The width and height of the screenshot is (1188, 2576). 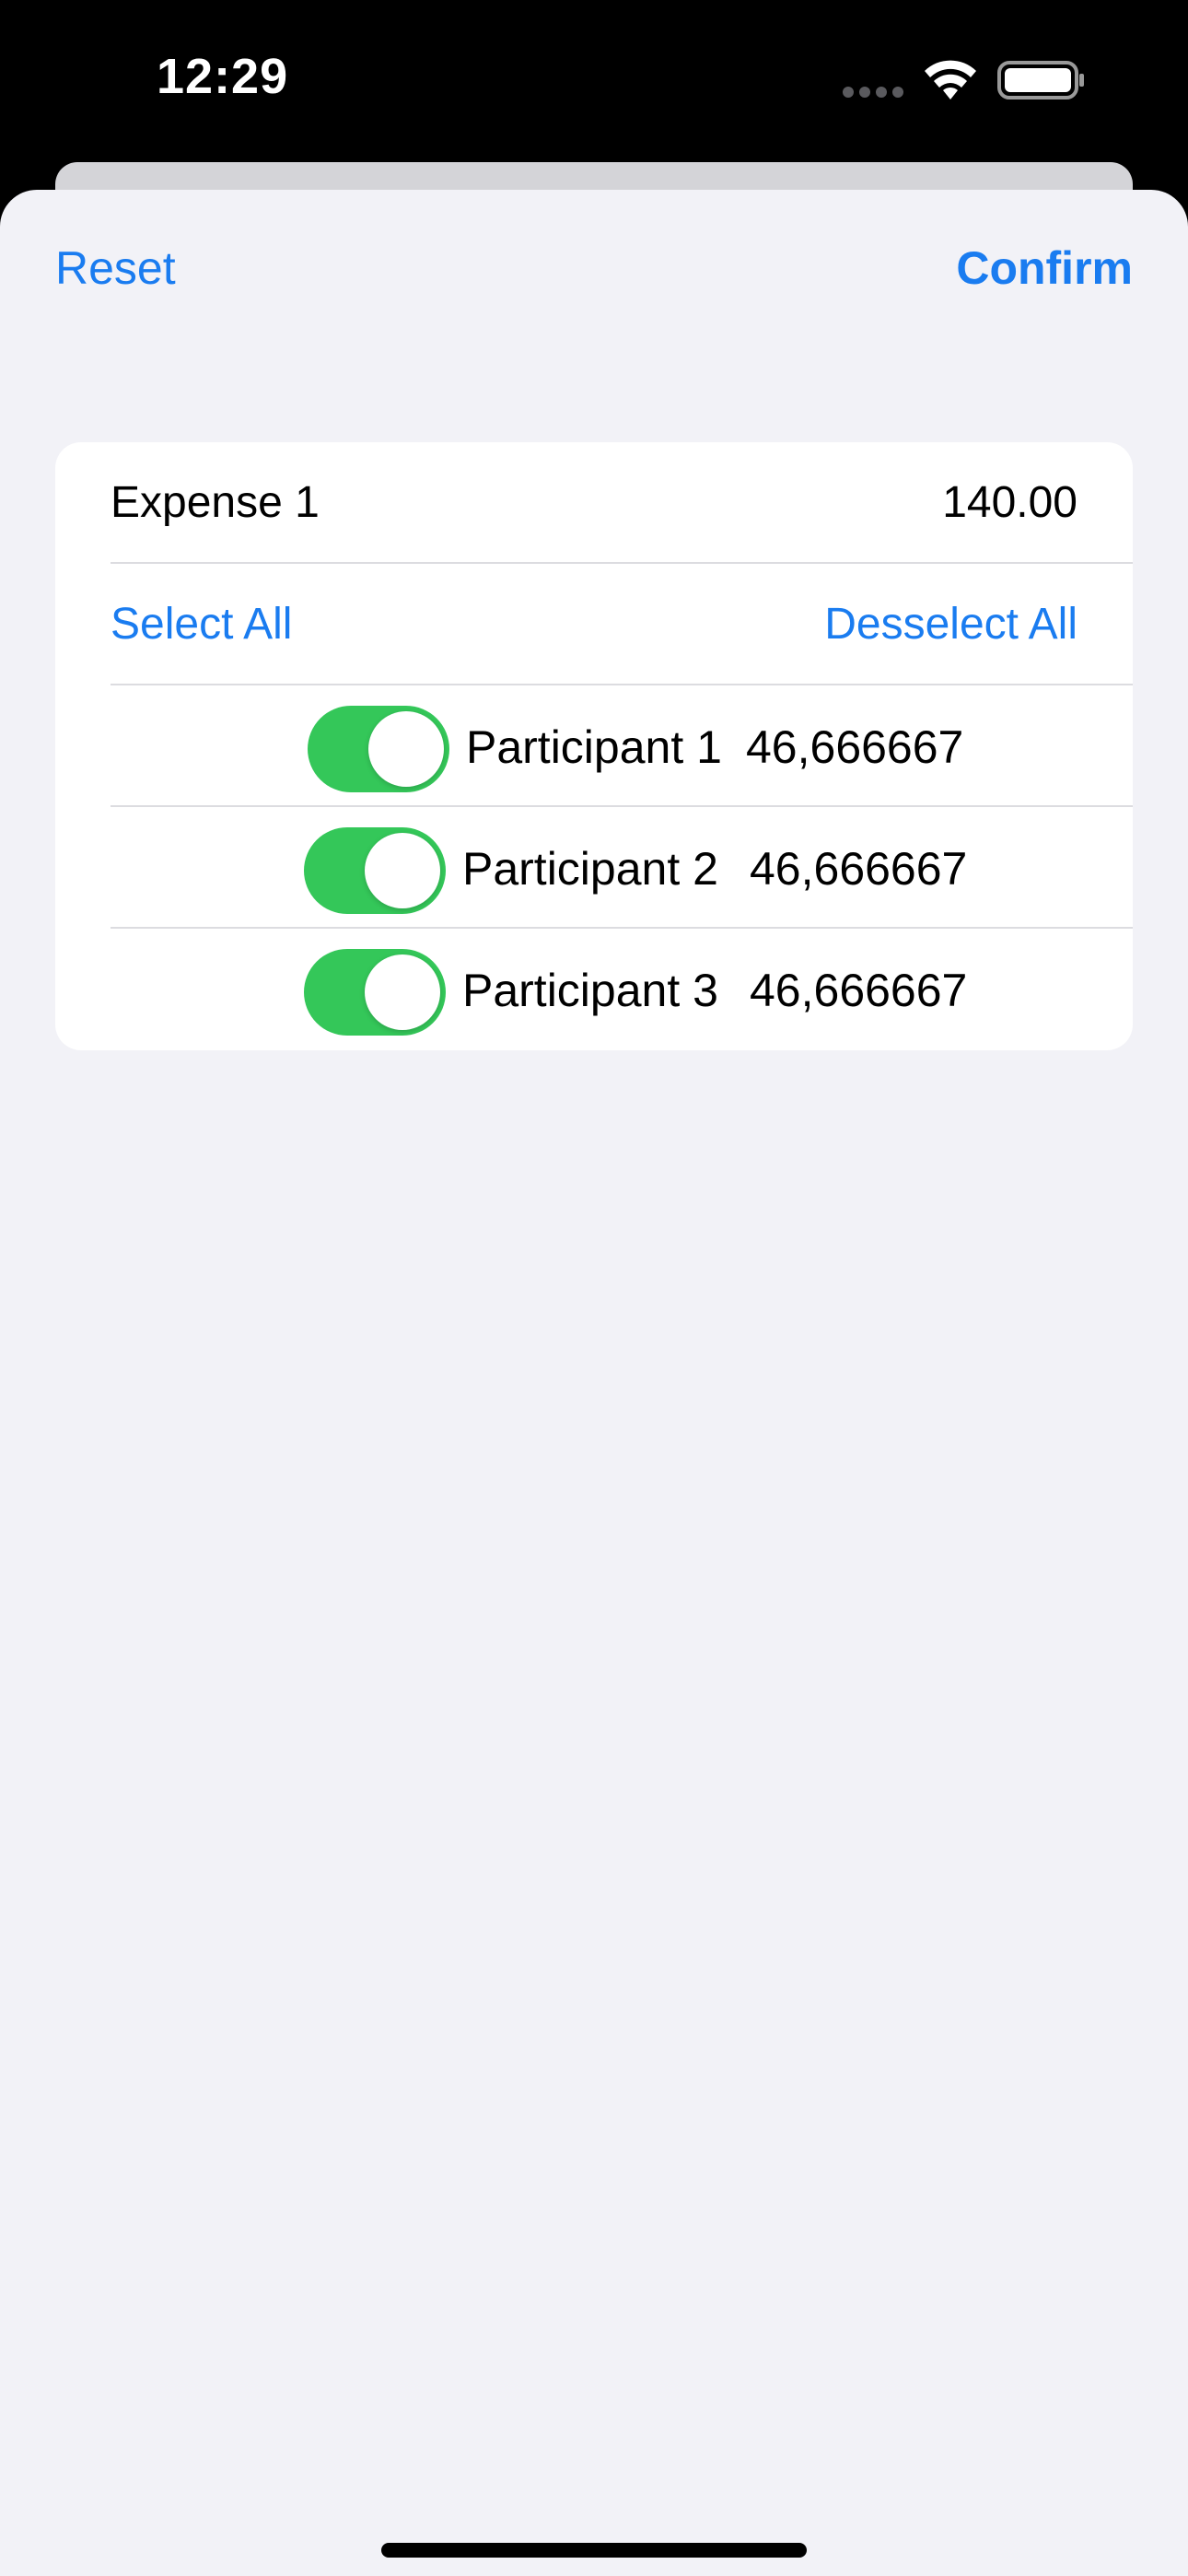 I want to click on cellular-signal-icon, so click(x=873, y=92).